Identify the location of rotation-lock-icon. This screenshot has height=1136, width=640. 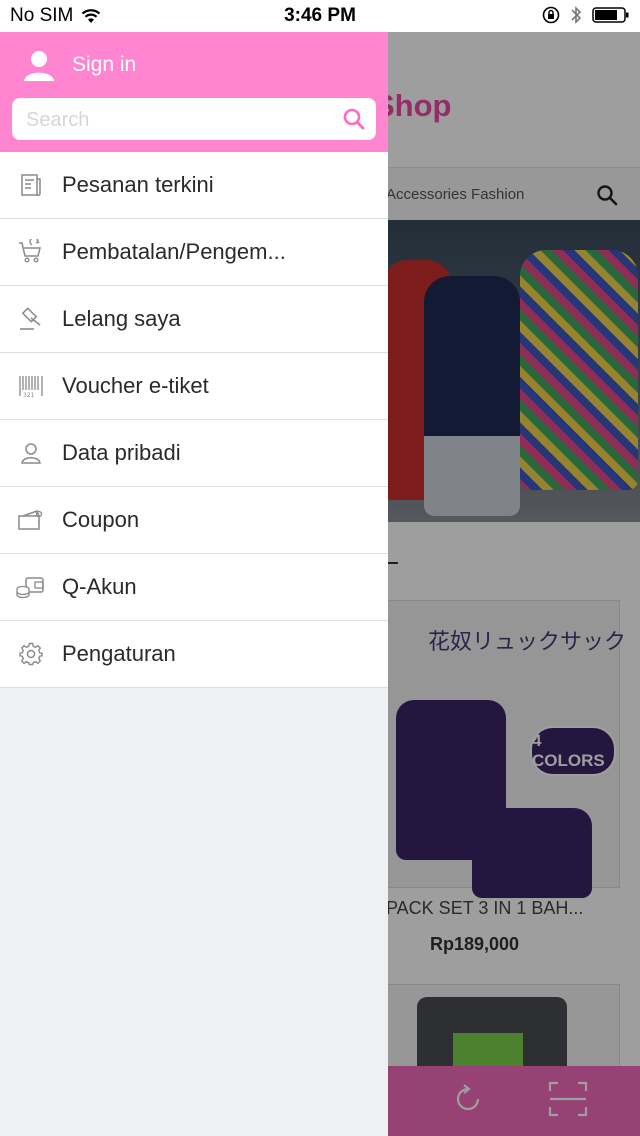
(551, 15).